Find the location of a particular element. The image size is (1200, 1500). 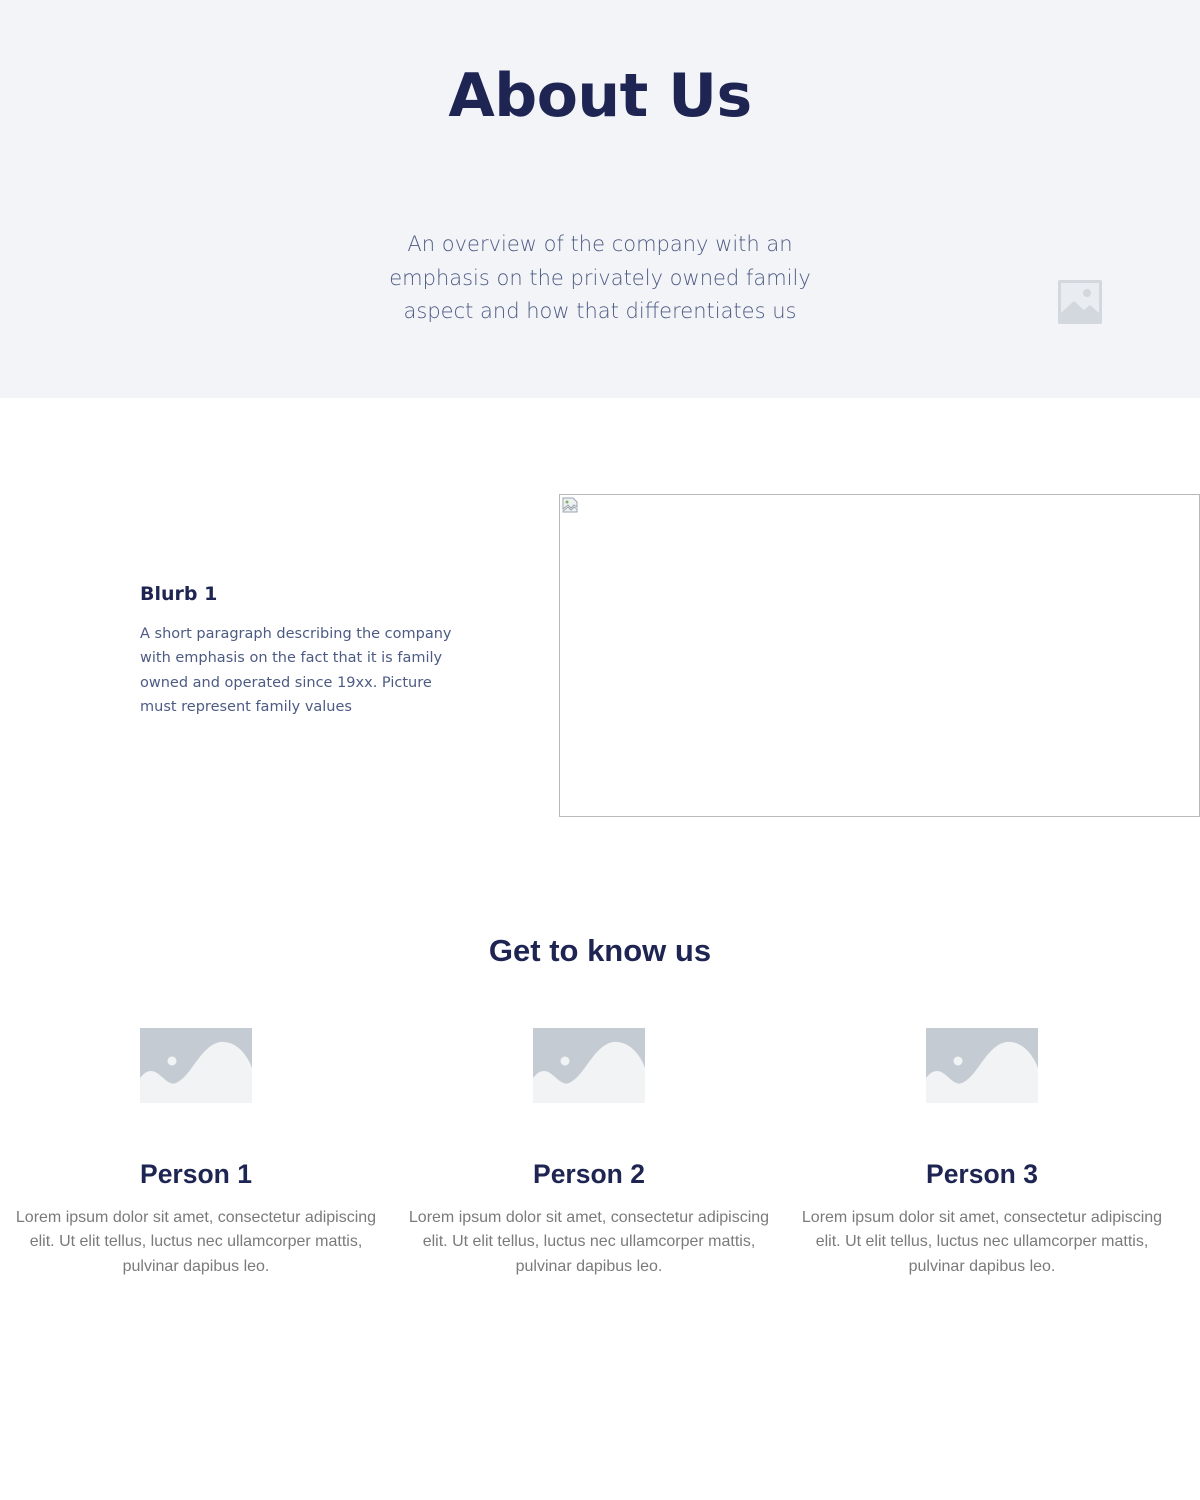

person-name: Person 3 is located at coordinates (982, 1174).